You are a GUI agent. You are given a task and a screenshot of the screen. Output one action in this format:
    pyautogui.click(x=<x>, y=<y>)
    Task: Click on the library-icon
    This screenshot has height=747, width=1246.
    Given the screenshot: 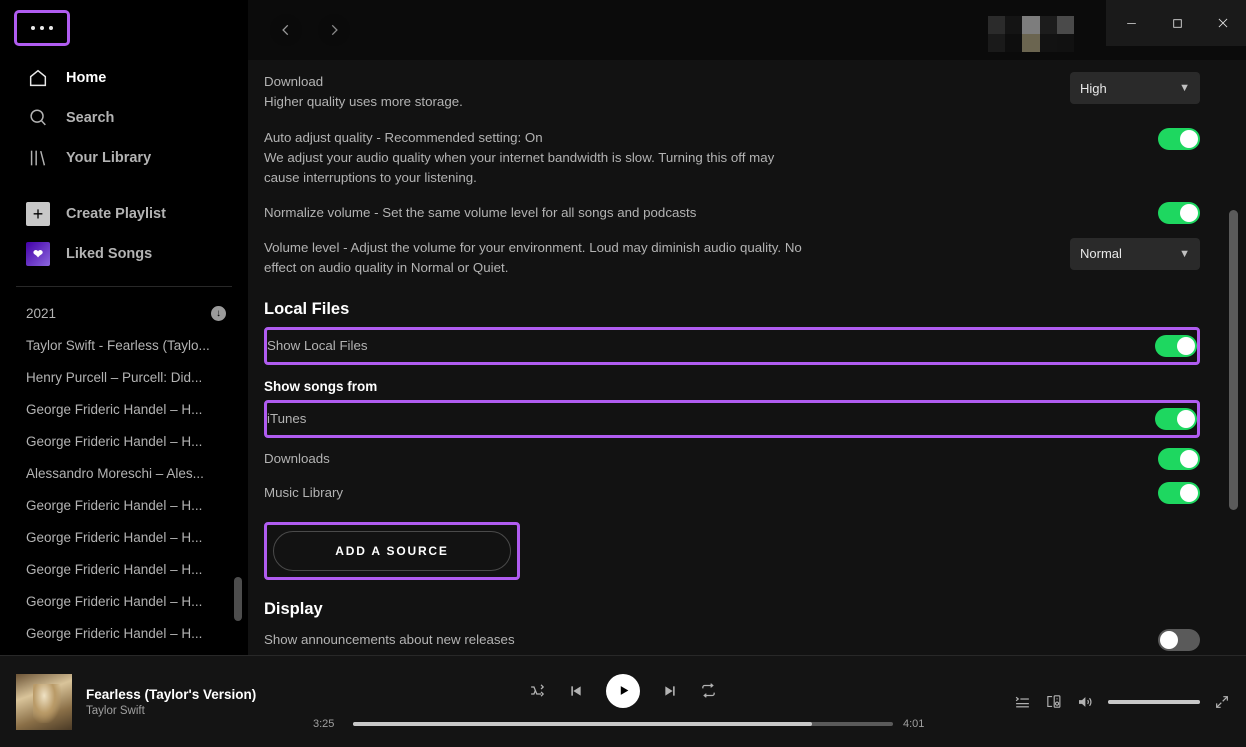 What is the action you would take?
    pyautogui.click(x=38, y=158)
    